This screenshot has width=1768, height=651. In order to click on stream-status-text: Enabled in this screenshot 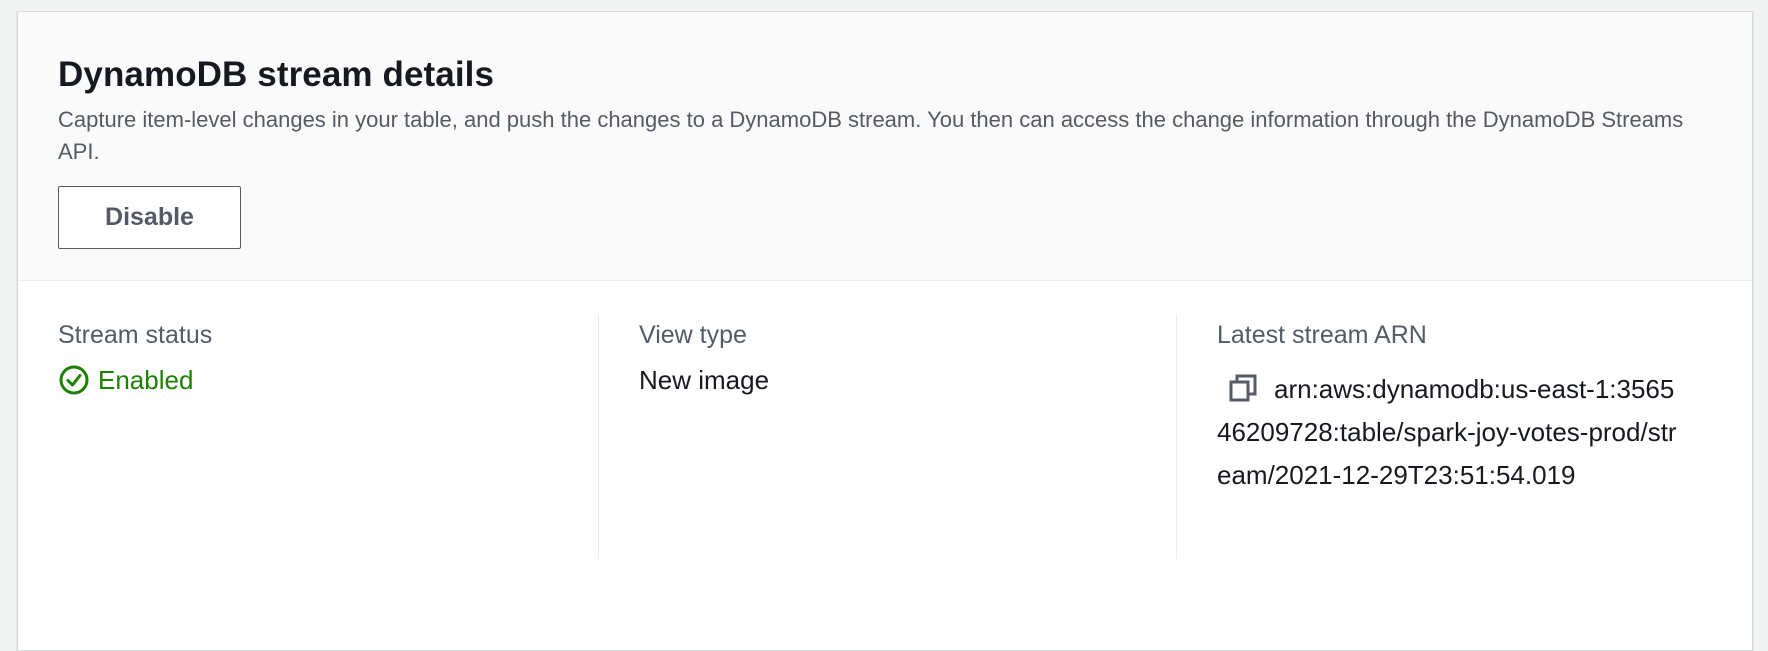, I will do `click(146, 380)`.